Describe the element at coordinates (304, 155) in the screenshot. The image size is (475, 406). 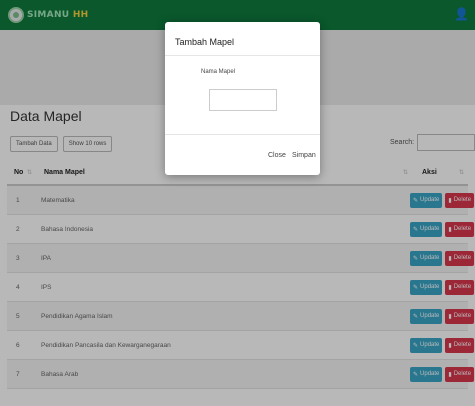
I see `simpan-button: Simpan` at that location.